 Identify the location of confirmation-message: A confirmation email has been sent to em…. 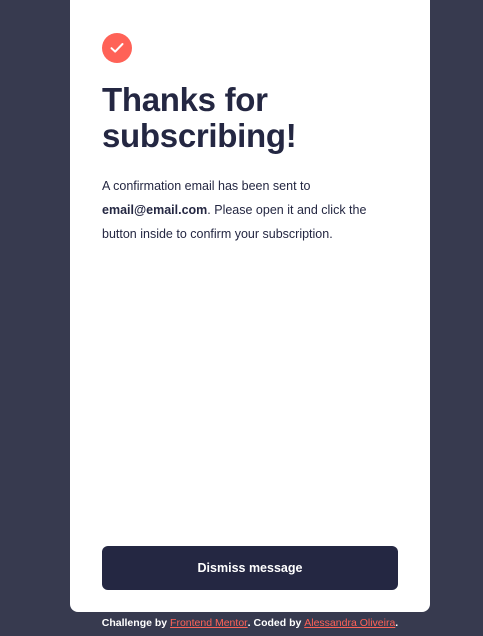
(250, 210).